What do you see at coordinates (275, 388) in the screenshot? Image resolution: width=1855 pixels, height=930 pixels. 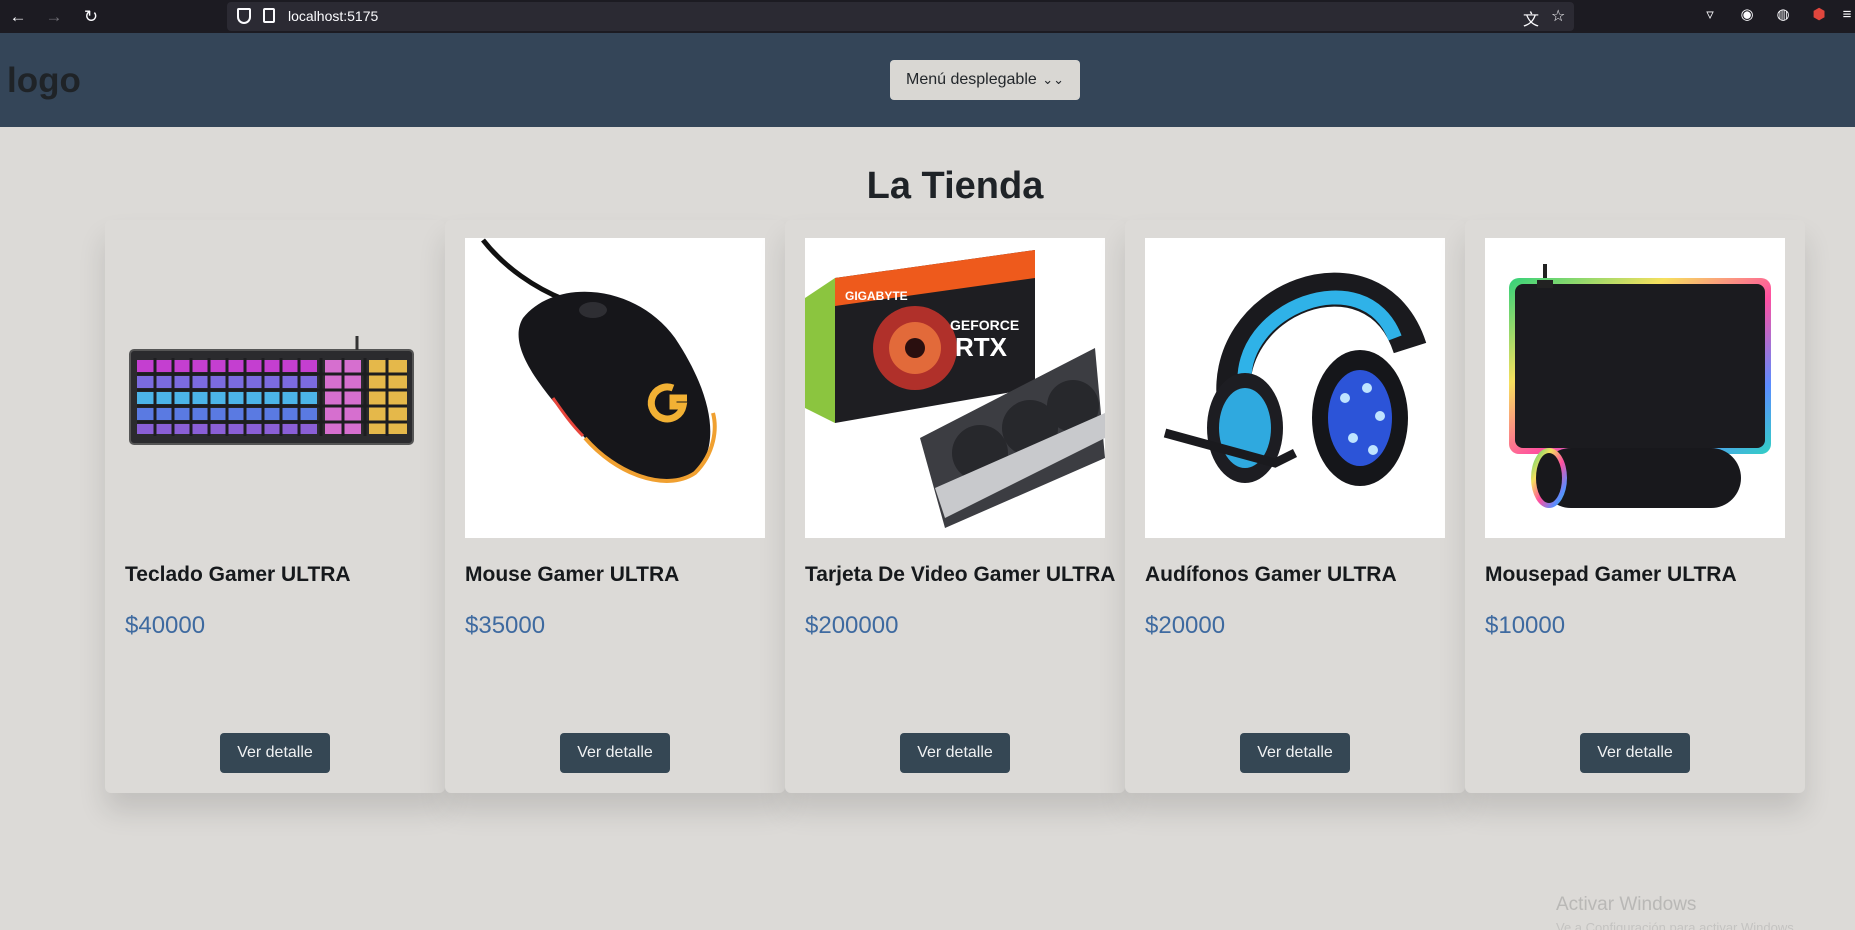 I see `product-image-keyboard` at bounding box center [275, 388].